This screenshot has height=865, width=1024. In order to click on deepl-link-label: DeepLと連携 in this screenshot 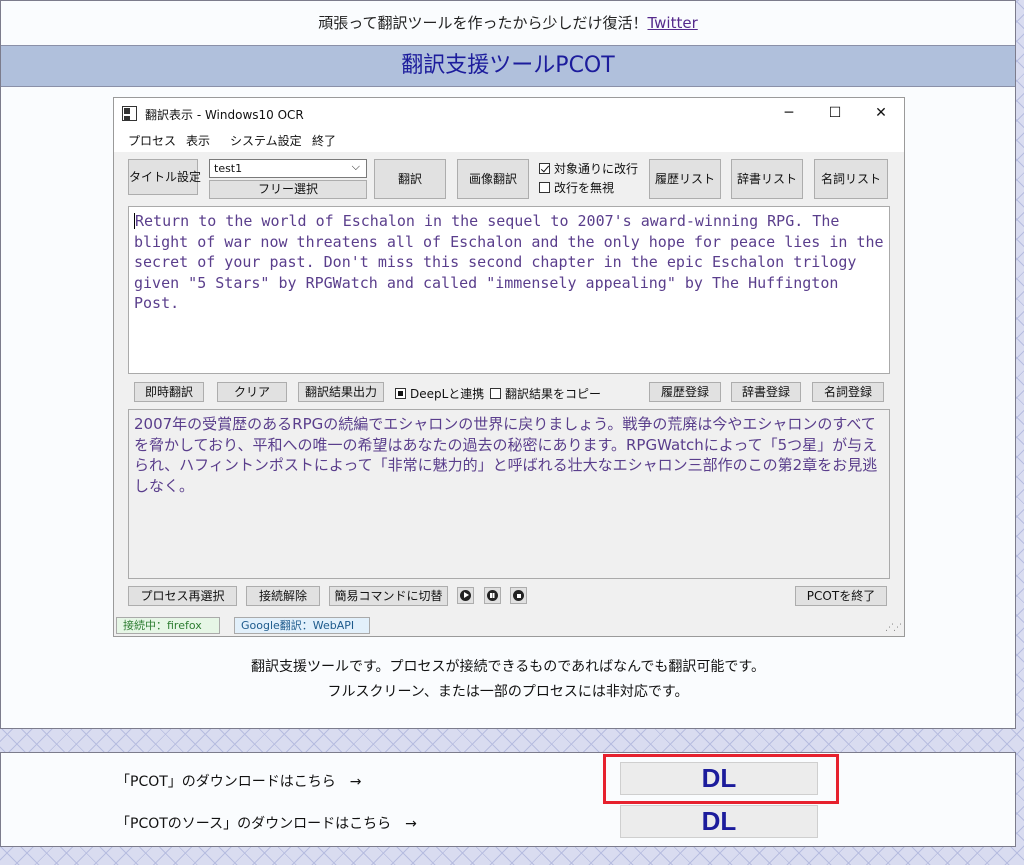, I will do `click(447, 394)`.